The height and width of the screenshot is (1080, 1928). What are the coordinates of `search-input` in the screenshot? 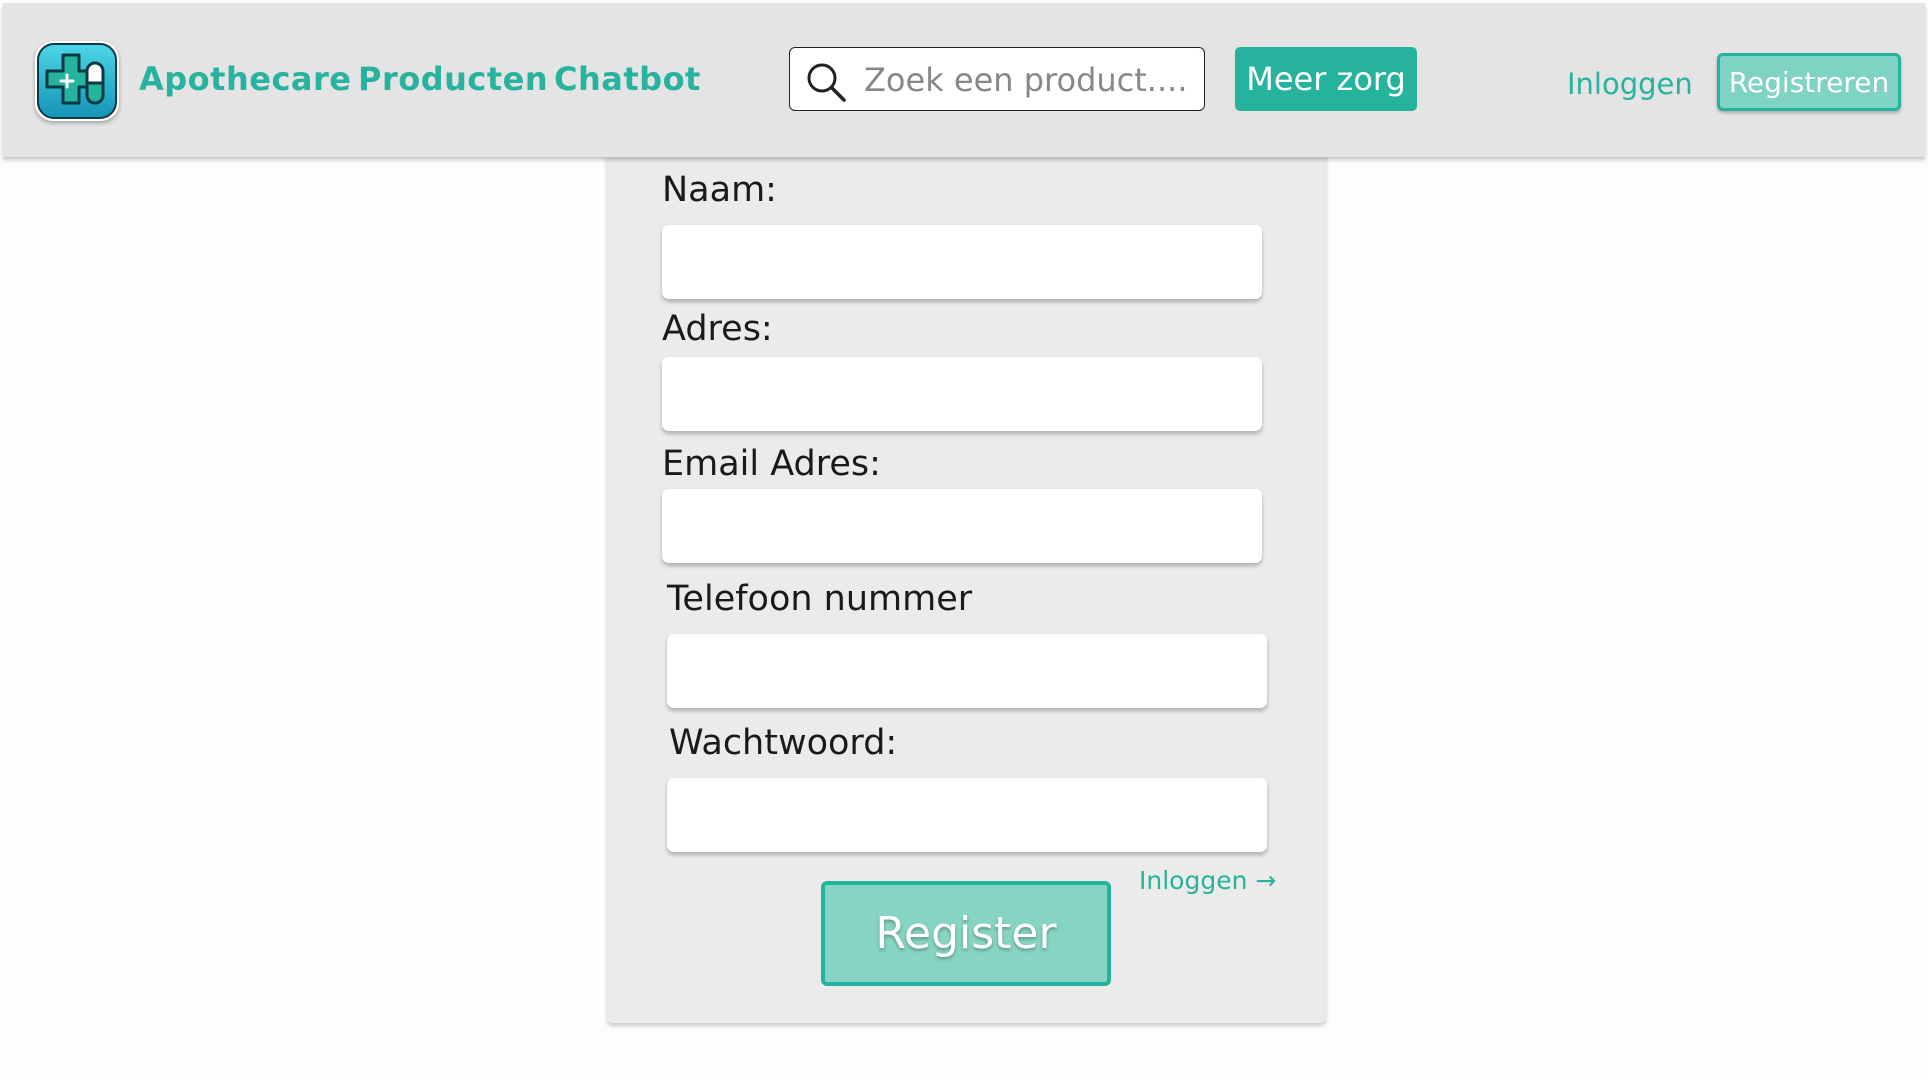 It's located at (1029, 80).